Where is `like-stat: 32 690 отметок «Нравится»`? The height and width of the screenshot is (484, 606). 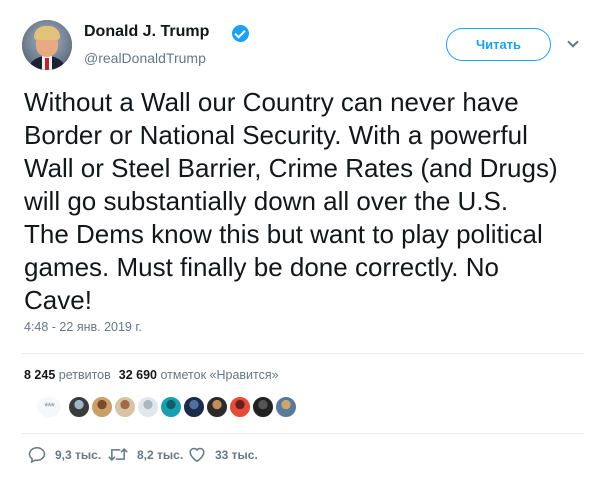
like-stat: 32 690 отметок «Нравится» is located at coordinates (199, 375).